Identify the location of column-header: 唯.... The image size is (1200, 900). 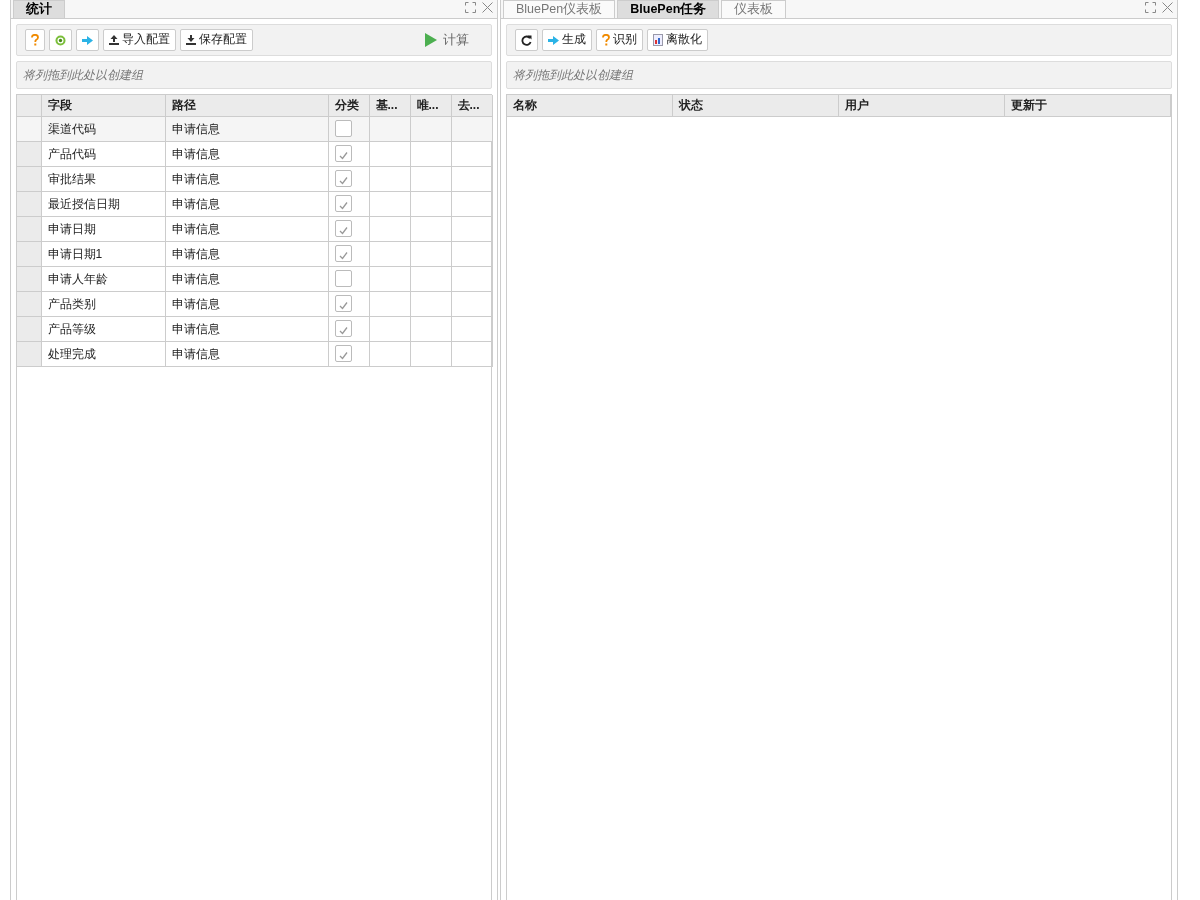
(430, 105).